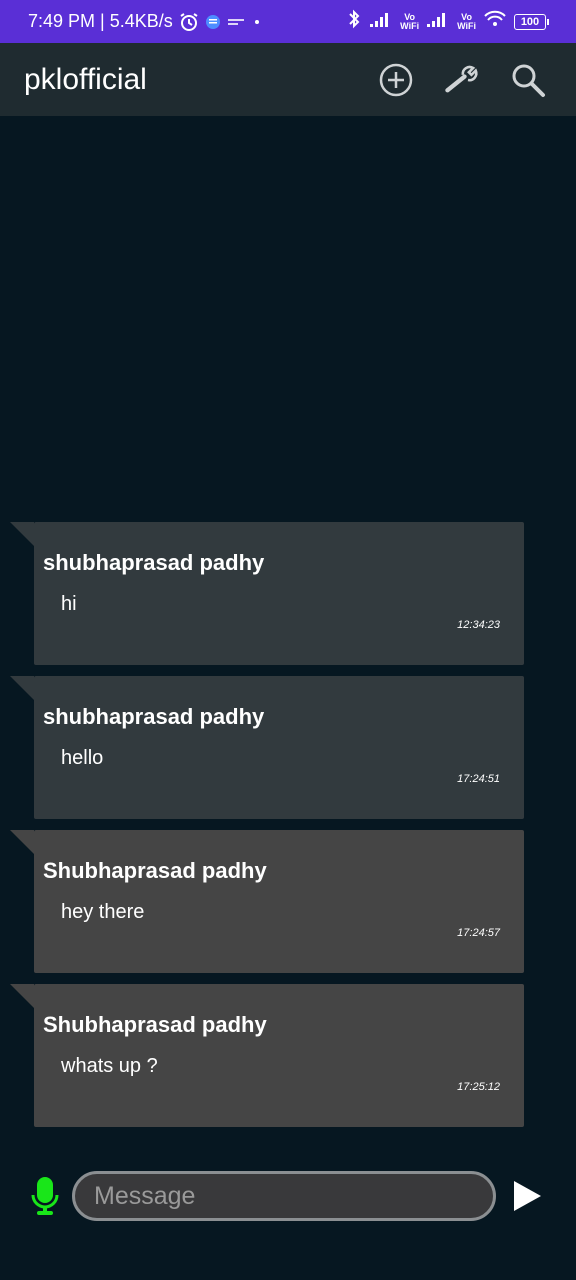  What do you see at coordinates (495, 21) in the screenshot?
I see `wifi-icon` at bounding box center [495, 21].